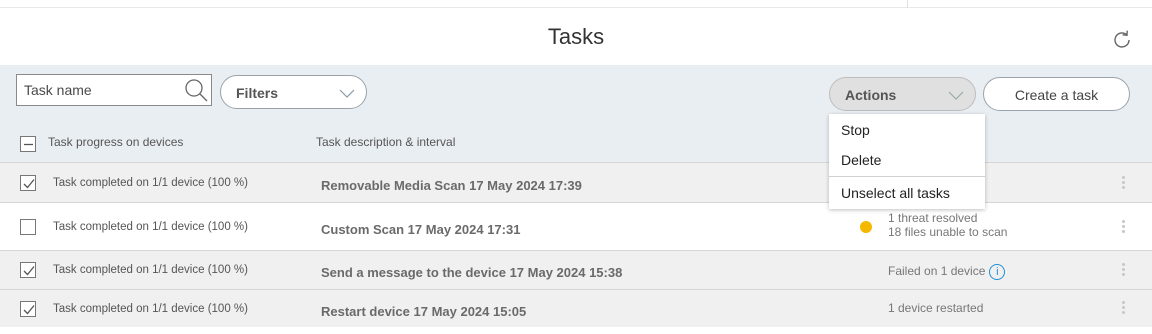 The height and width of the screenshot is (334, 1152). I want to click on task-result: 1 device restarted, so click(936, 308).